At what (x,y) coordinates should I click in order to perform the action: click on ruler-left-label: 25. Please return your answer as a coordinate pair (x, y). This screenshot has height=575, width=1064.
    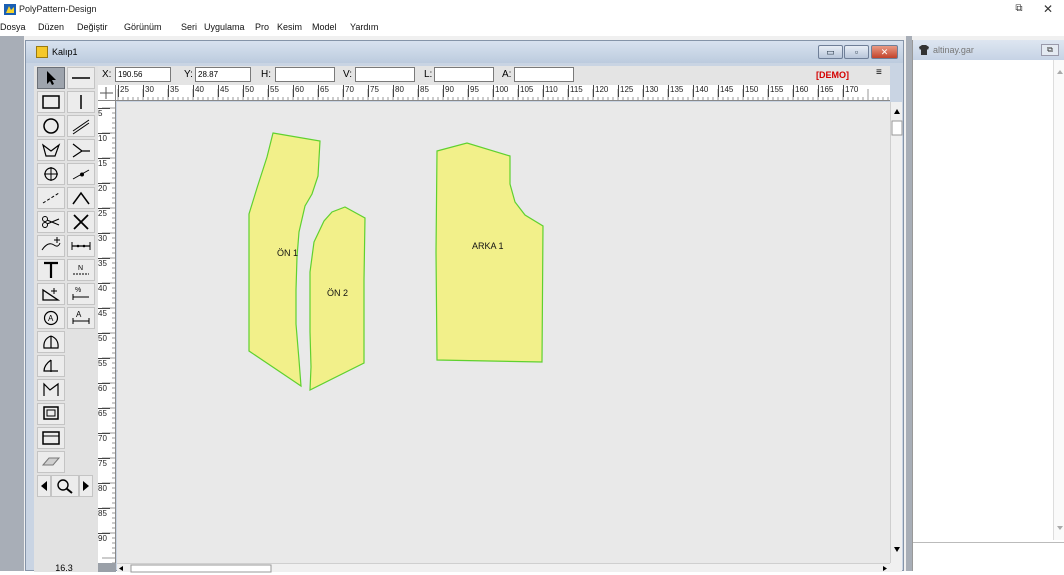
    Looking at the image, I should click on (104, 213).